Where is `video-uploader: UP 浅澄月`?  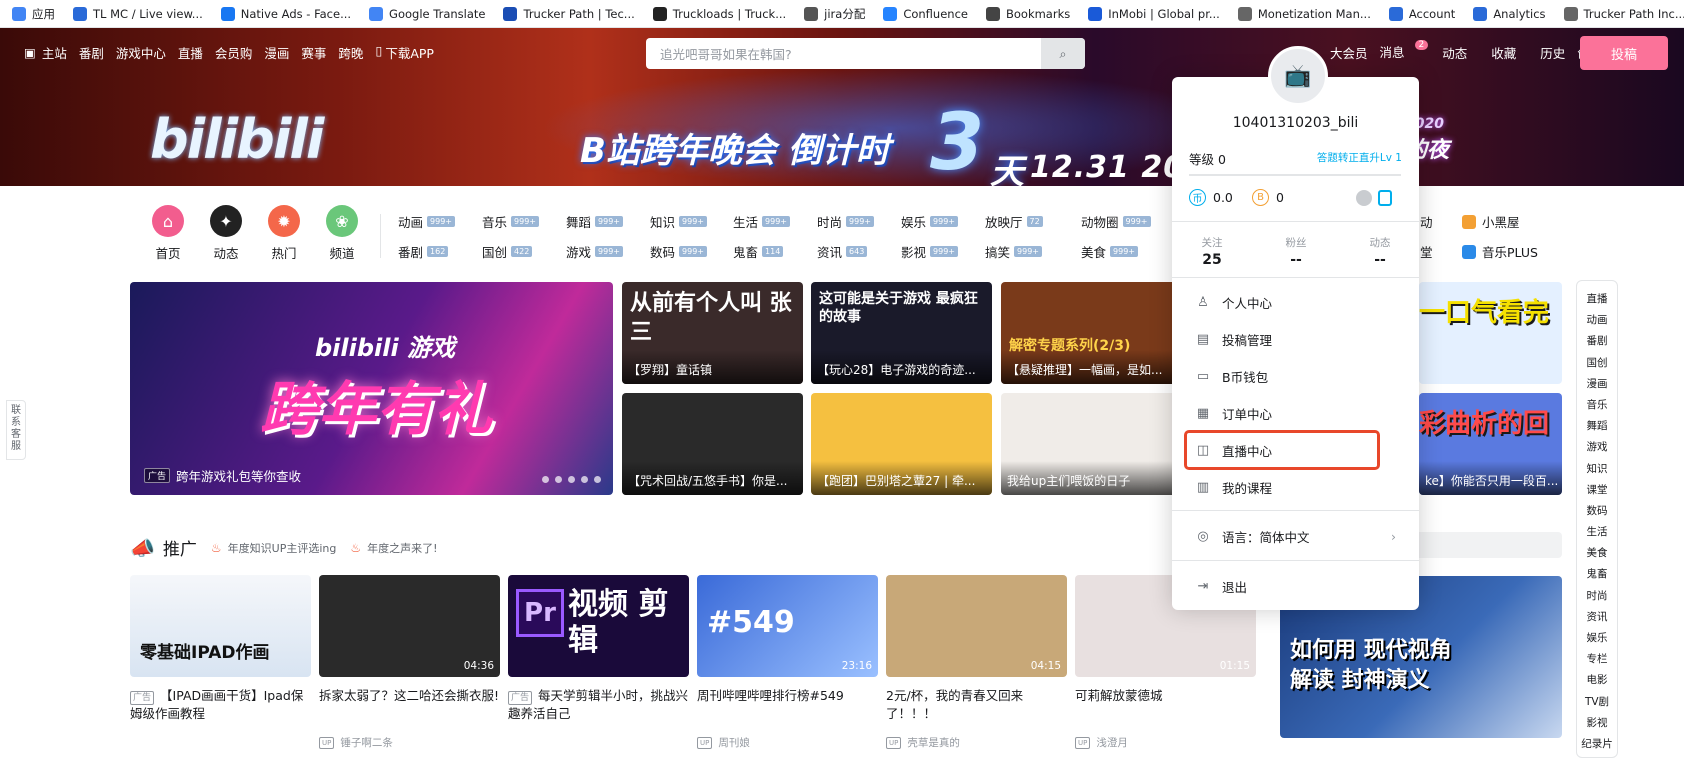 video-uploader: UP 浅澄月 is located at coordinates (1165, 742).